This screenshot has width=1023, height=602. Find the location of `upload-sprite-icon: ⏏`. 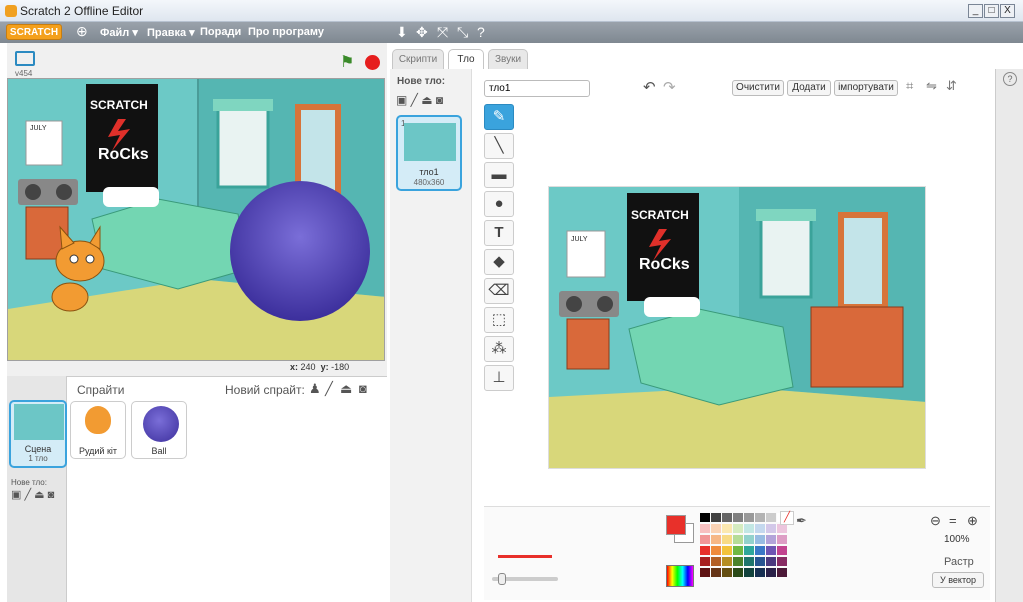

upload-sprite-icon: ⏏ is located at coordinates (346, 389).